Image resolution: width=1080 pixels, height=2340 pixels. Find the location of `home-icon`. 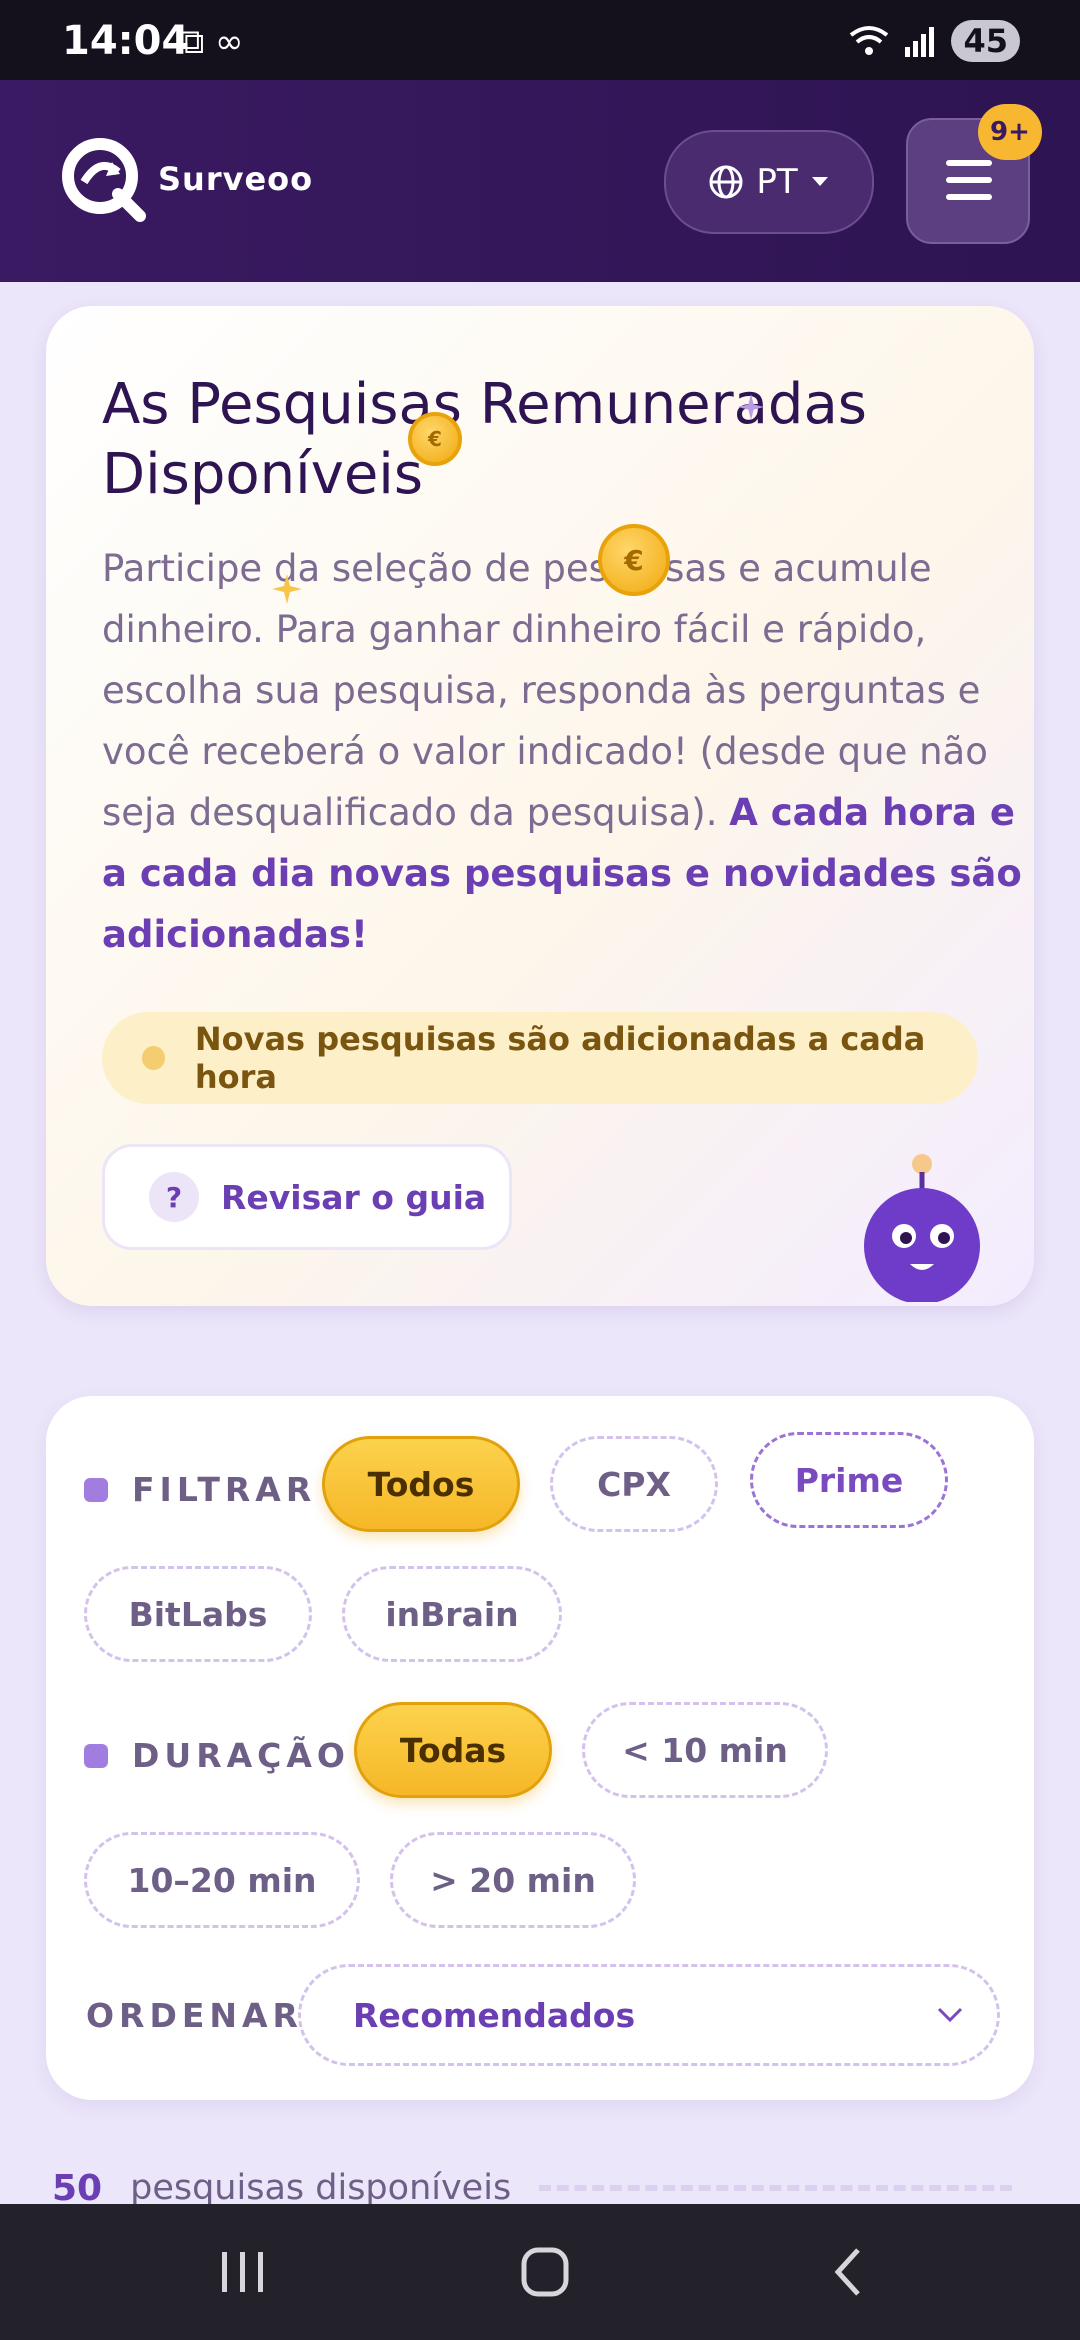

home-icon is located at coordinates (545, 2272).